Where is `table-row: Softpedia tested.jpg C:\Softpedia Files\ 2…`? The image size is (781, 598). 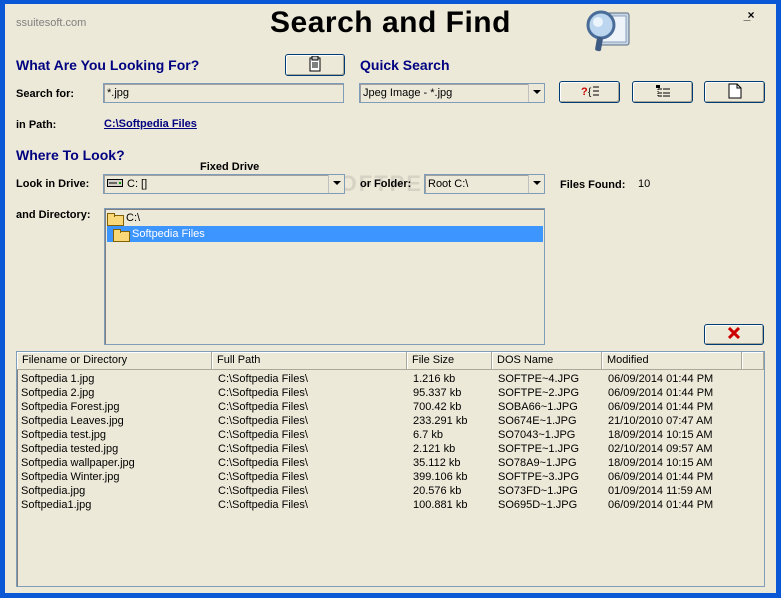
table-row: Softpedia tested.jpg C:\Softpedia Files\ 2… is located at coordinates (380, 449).